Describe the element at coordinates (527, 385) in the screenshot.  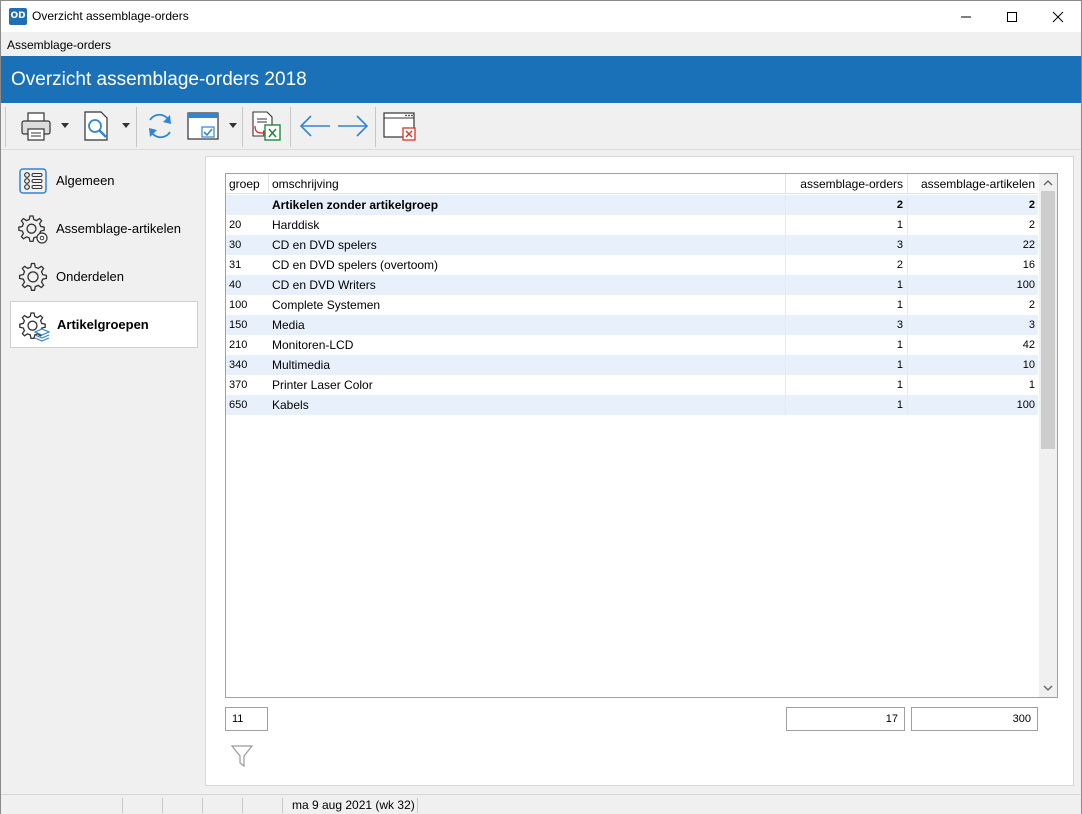
I see `cell-omschrijving: Printer Laser Color` at that location.